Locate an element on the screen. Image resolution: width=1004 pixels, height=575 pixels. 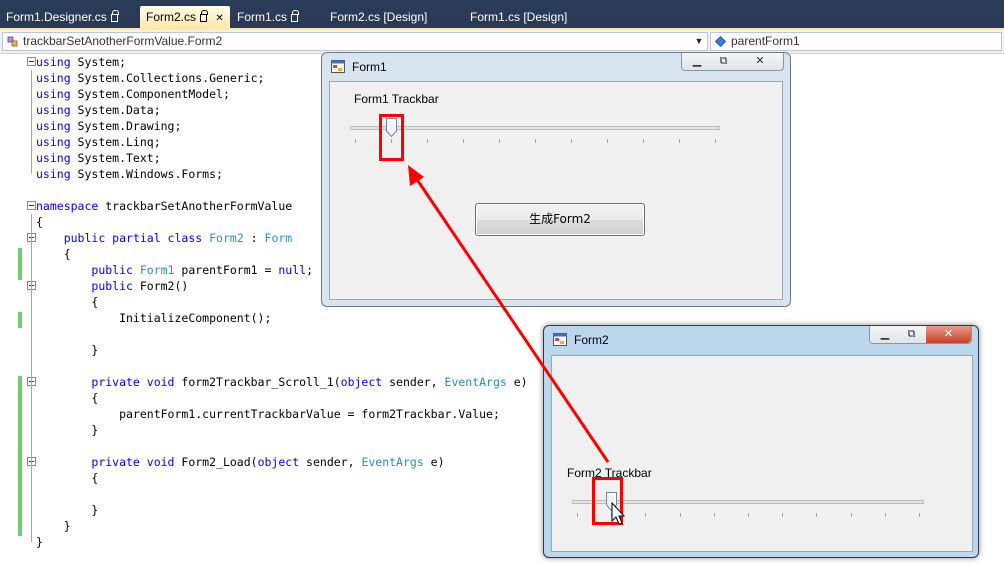
form1-trackbar-label: Form1 Trackbar is located at coordinates (396, 99).